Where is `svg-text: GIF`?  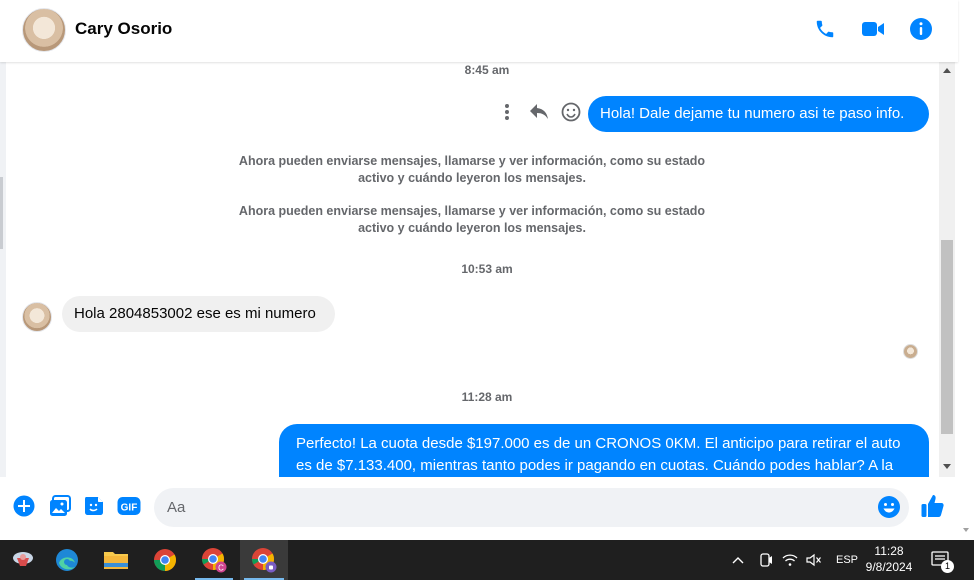
svg-text: GIF is located at coordinates (129, 508).